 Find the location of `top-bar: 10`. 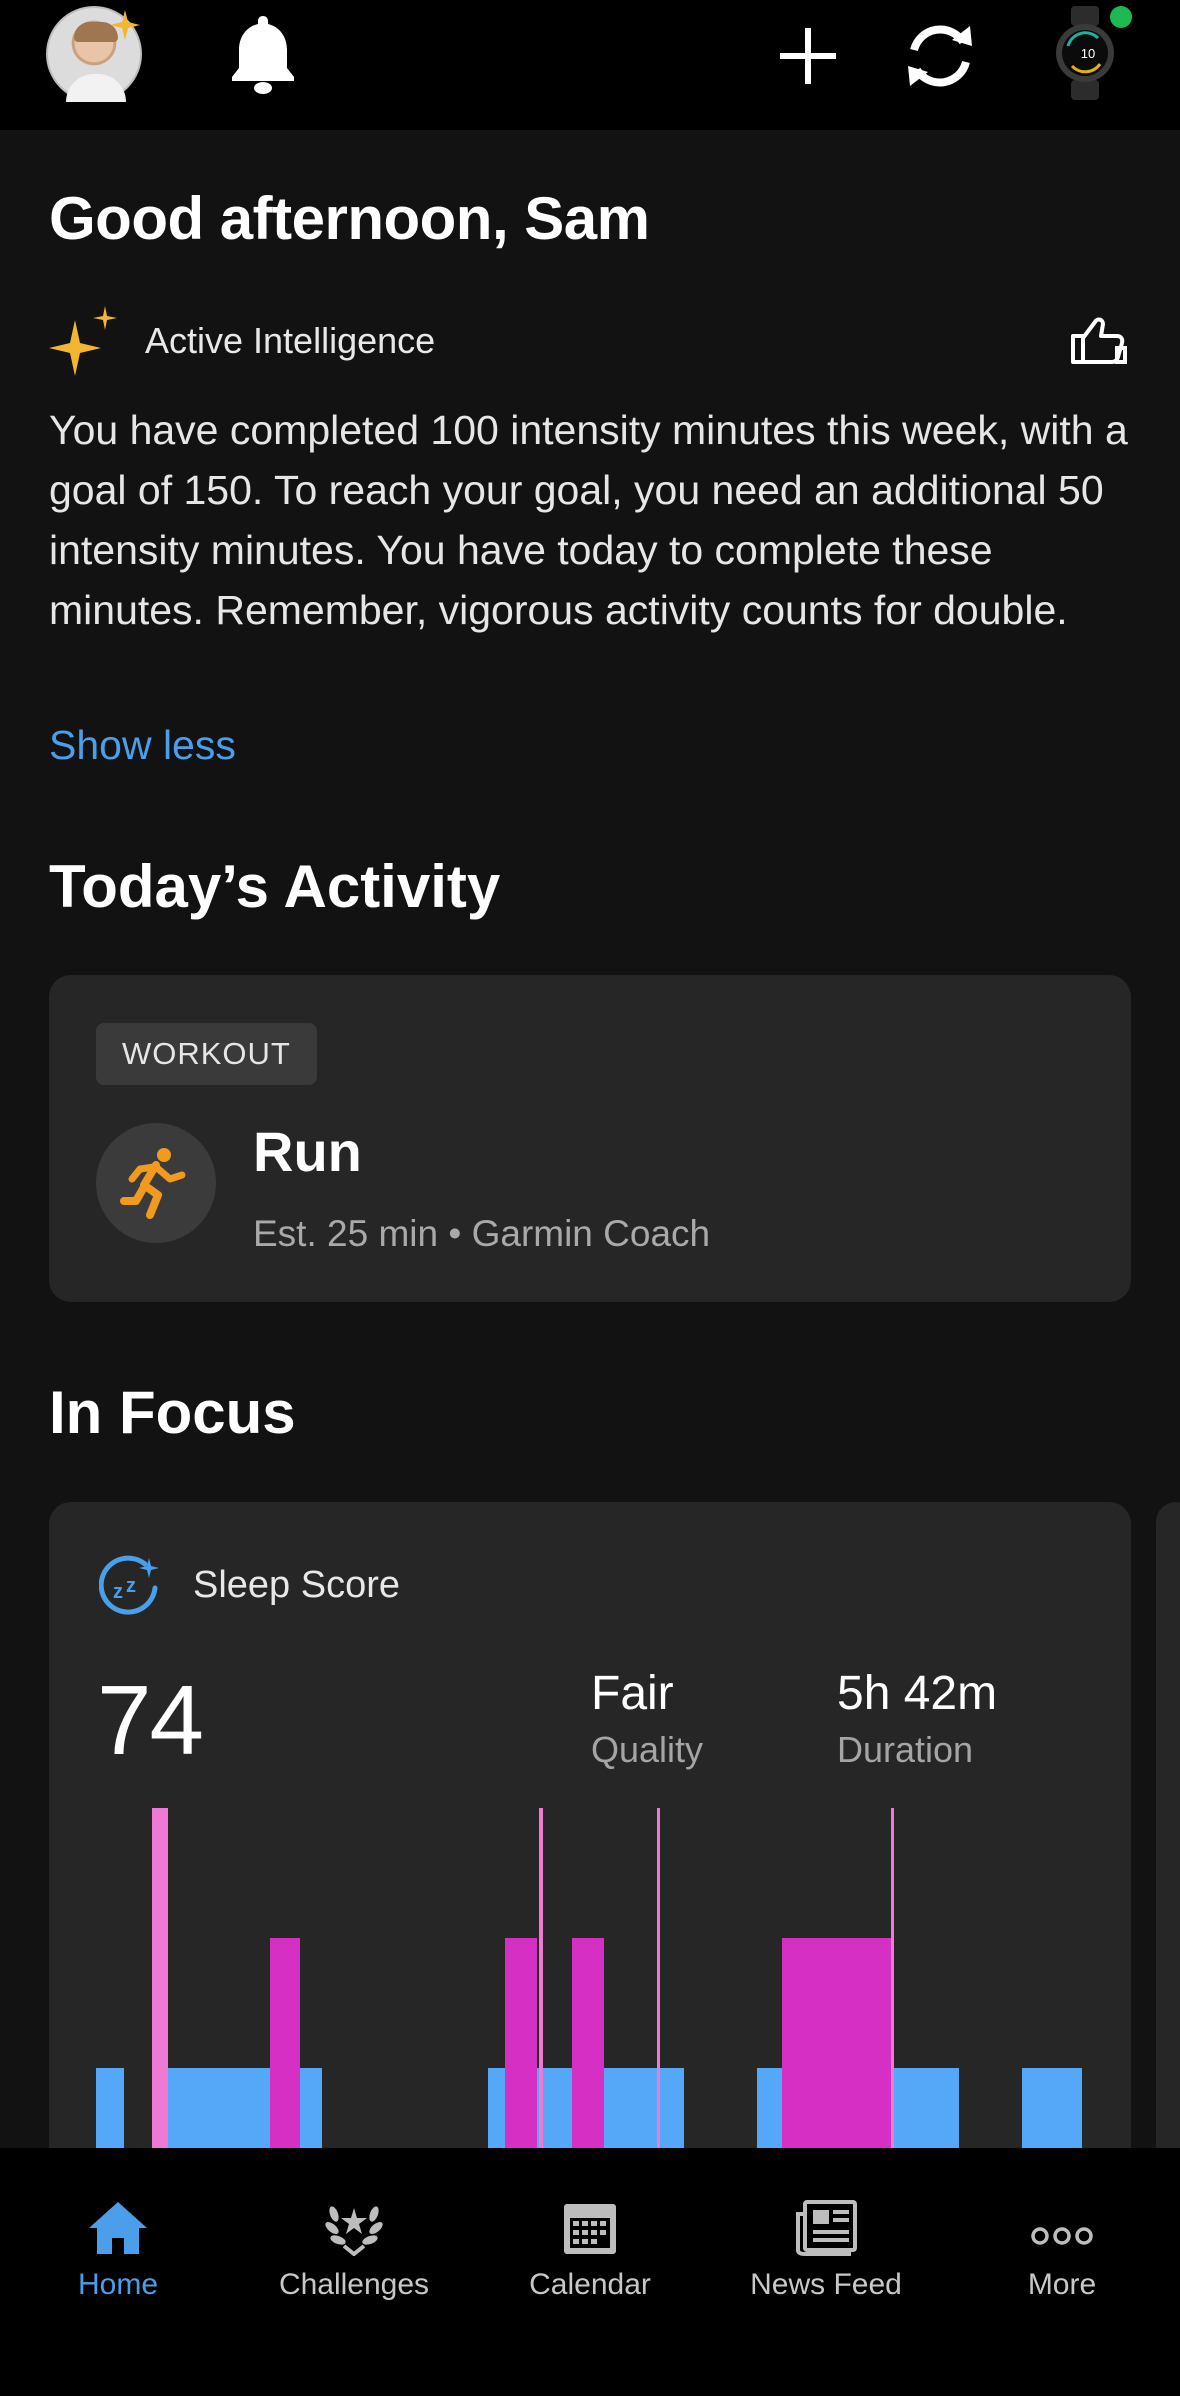

top-bar: 10 is located at coordinates (590, 65).